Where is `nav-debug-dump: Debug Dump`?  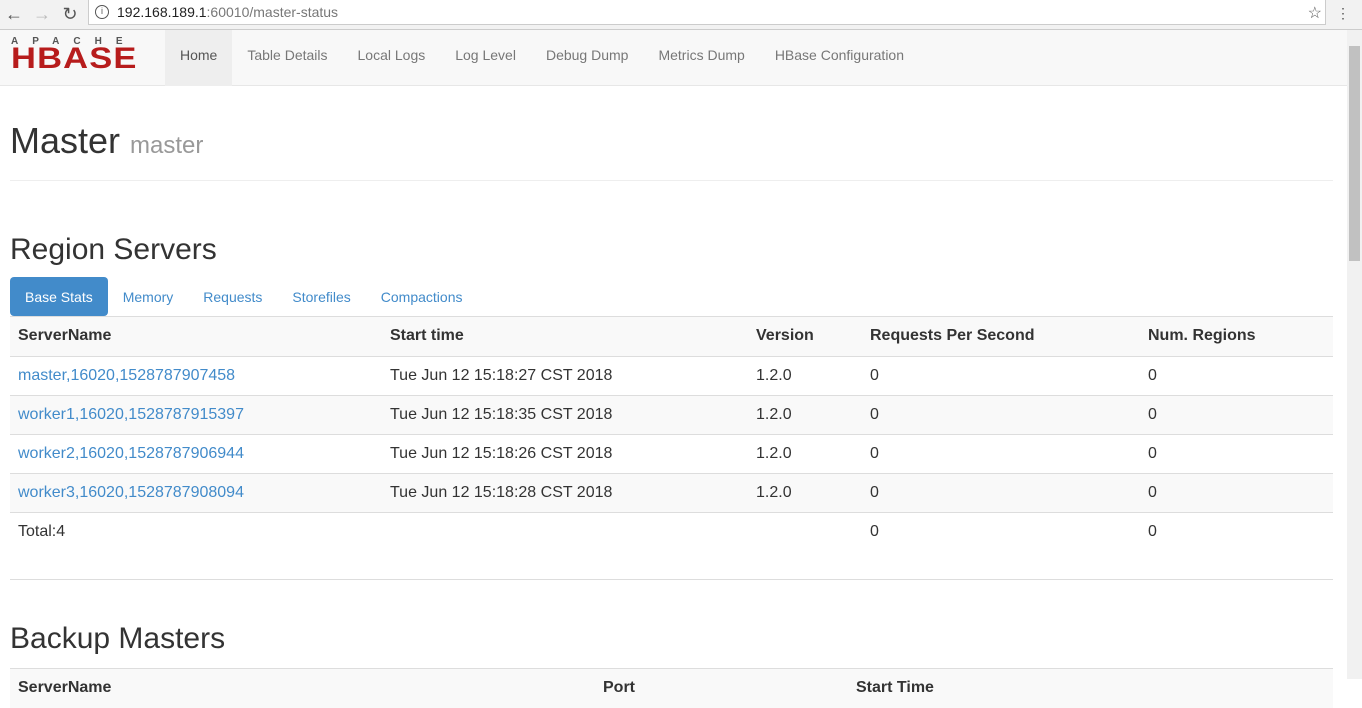
nav-debug-dump: Debug Dump is located at coordinates (587, 58).